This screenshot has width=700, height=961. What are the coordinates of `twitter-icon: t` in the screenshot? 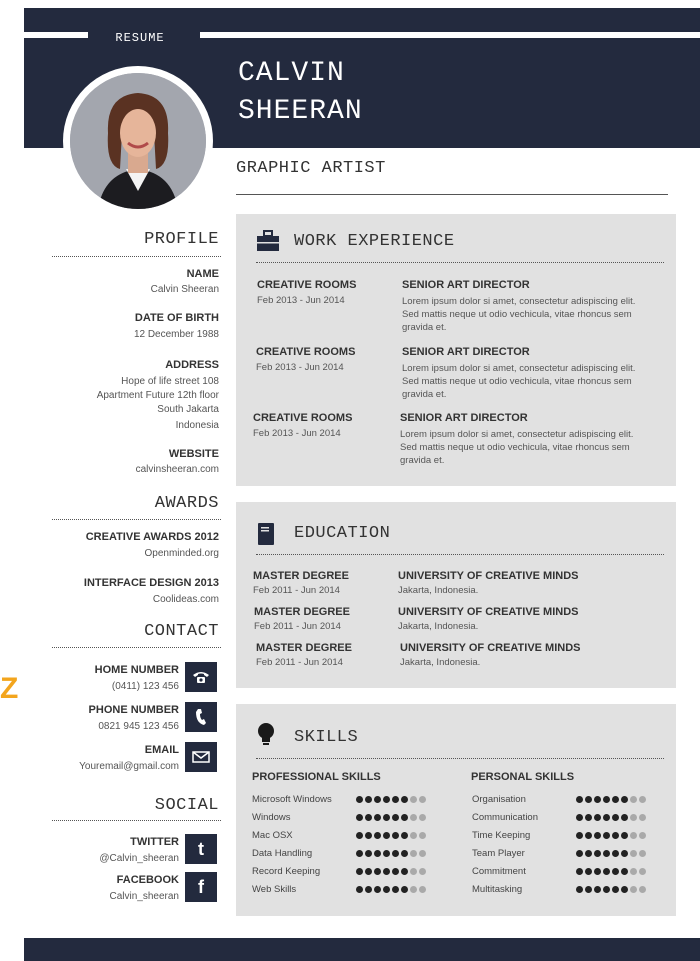 It's located at (201, 849).